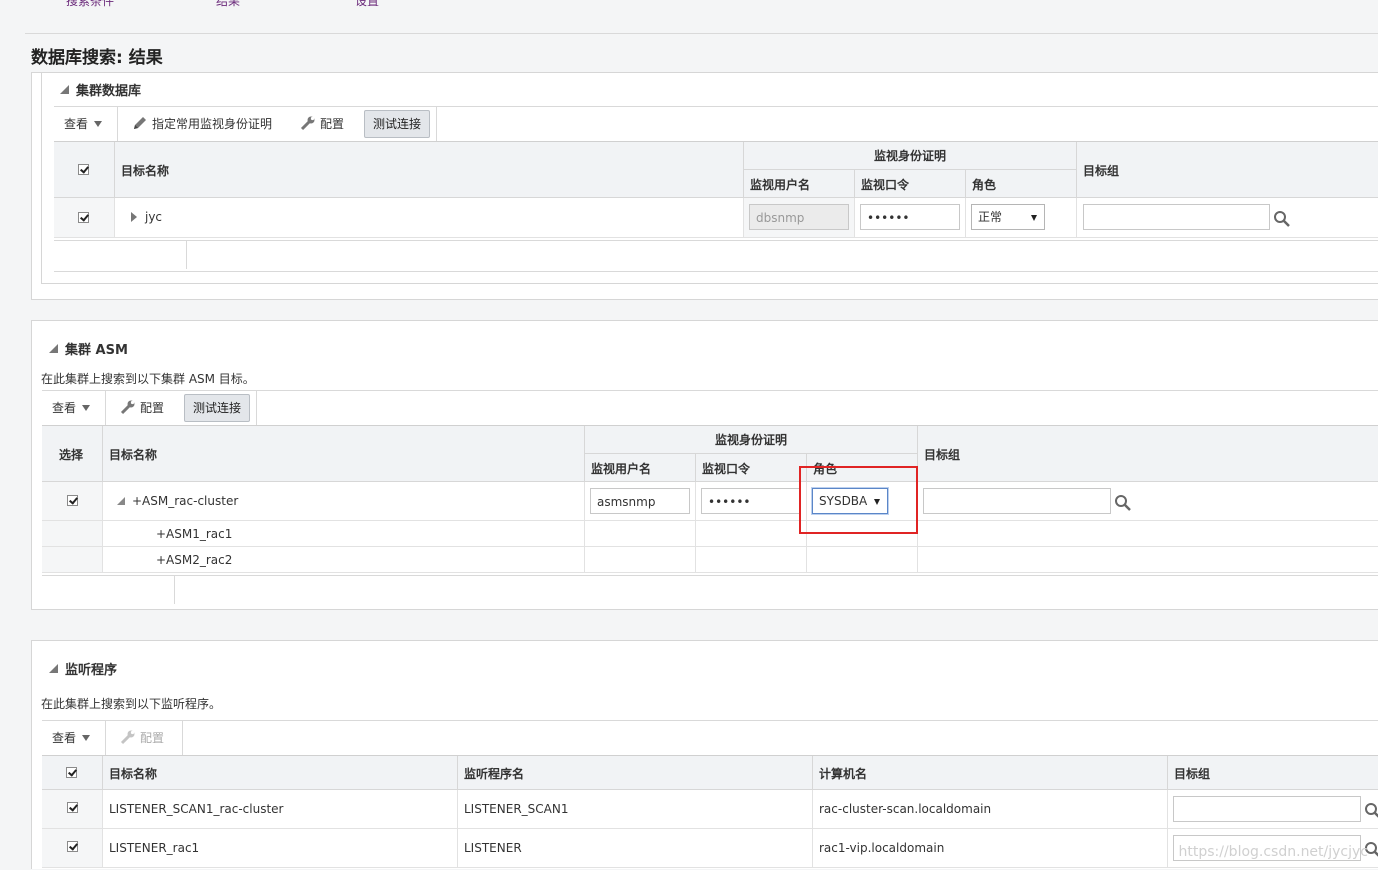  I want to click on toolbar-separator, so click(436, 124).